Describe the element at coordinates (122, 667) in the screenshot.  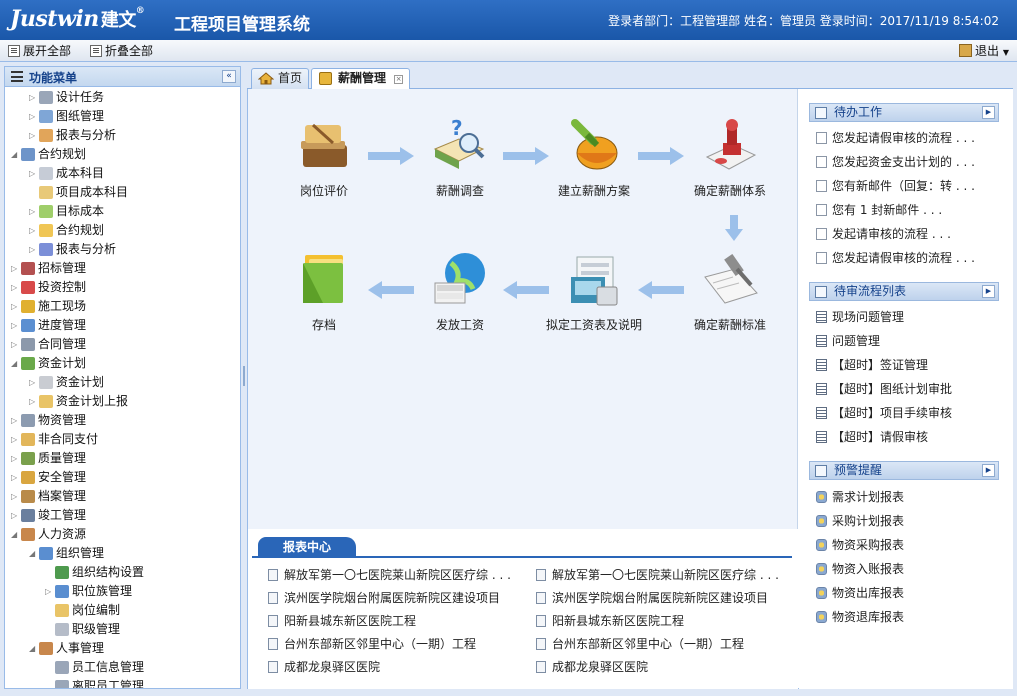
I see `menu-item: 员工信息管理` at that location.